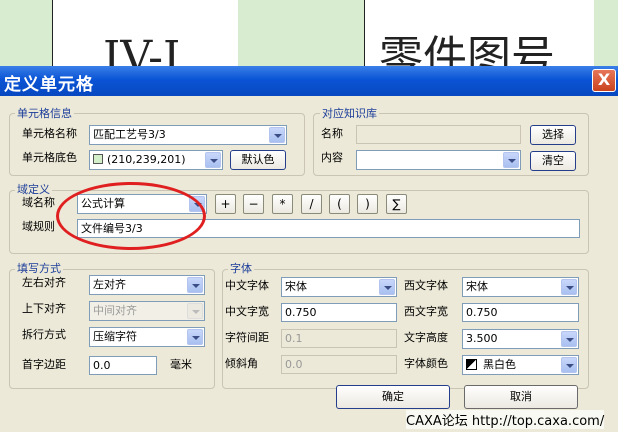 This screenshot has width=618, height=432. Describe the element at coordinates (147, 285) in the screenshot. I see `halign-combo: 左对齐` at that location.